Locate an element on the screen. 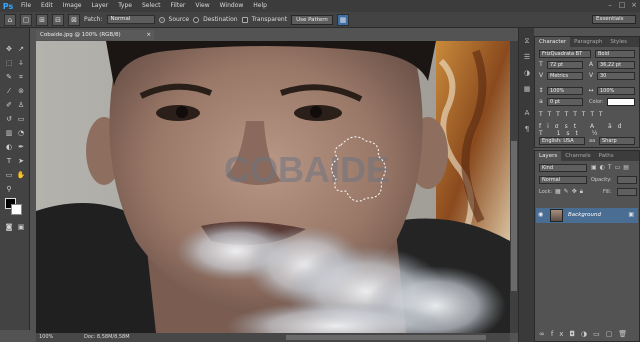  tab-paragraph: Paragraph is located at coordinates (588, 42).